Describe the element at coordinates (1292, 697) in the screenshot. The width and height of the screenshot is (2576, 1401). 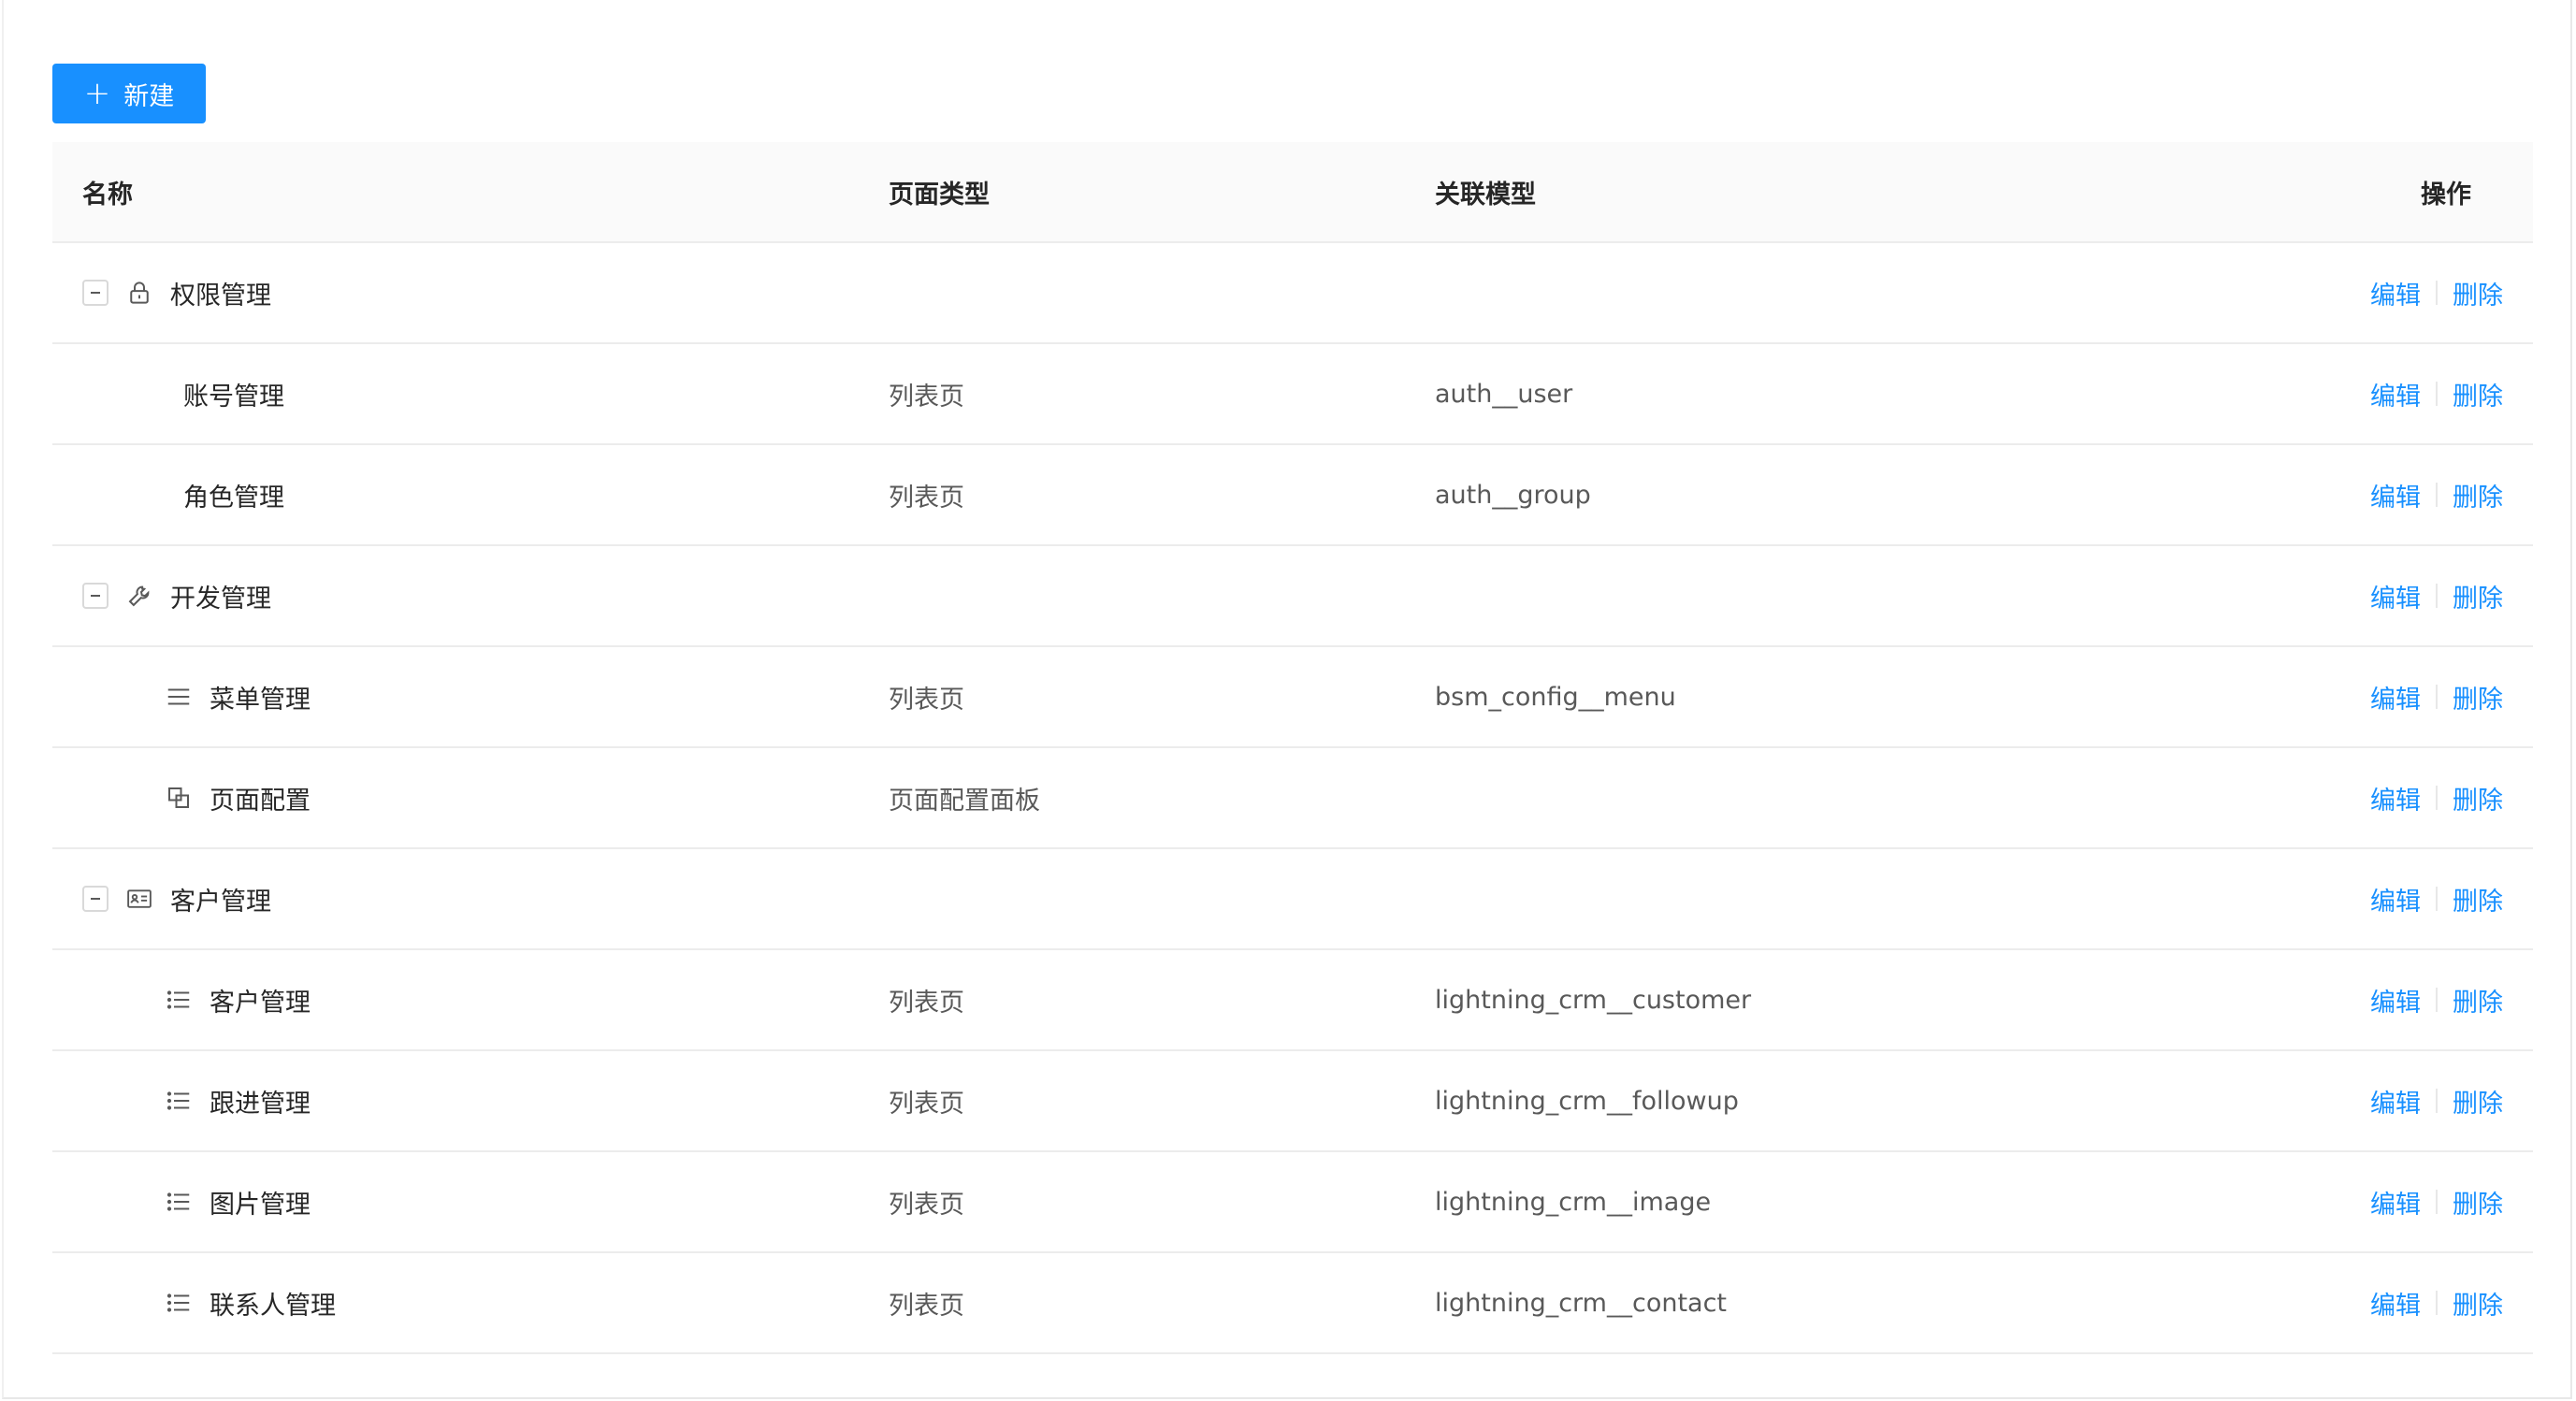
I see `table-row: 菜单管理 列表页 bsm_config__menu 编辑 删除` at that location.